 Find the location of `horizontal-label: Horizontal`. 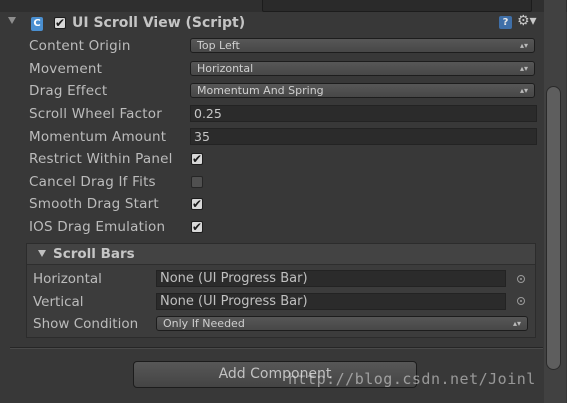

horizontal-label: Horizontal is located at coordinates (67, 279).